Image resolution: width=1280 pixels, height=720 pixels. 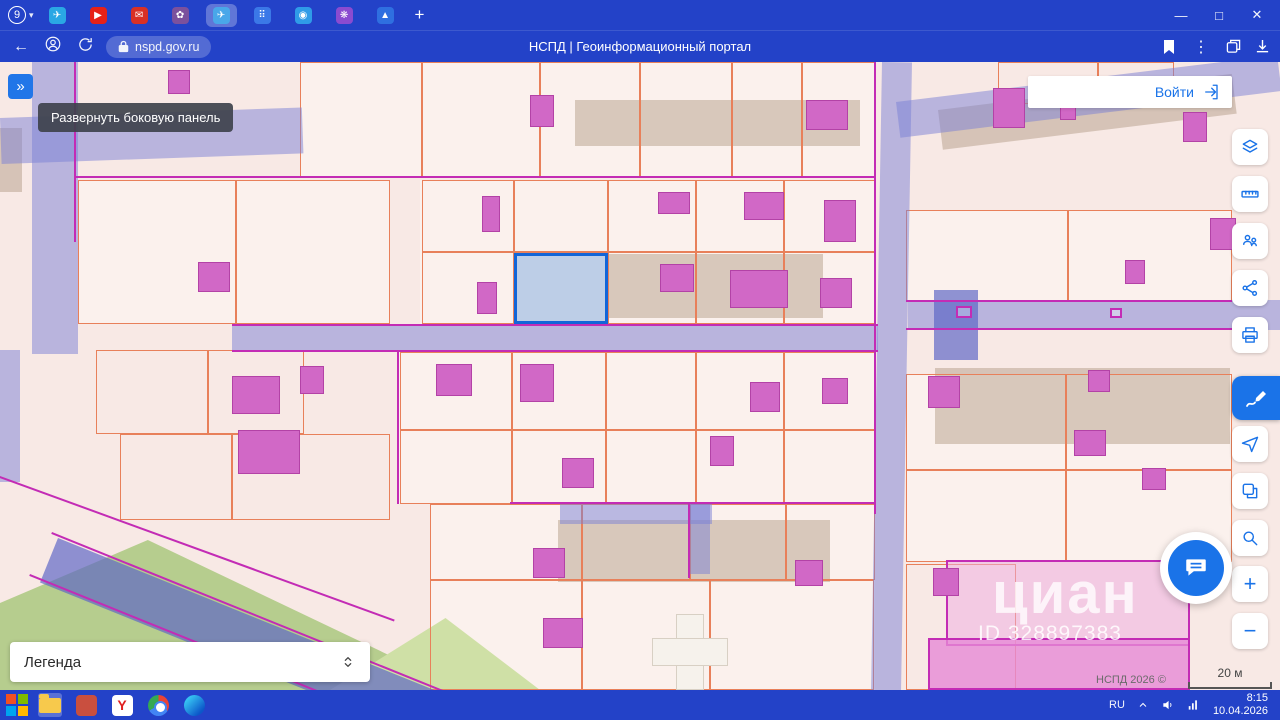 I want to click on share-button, so click(x=1250, y=288).